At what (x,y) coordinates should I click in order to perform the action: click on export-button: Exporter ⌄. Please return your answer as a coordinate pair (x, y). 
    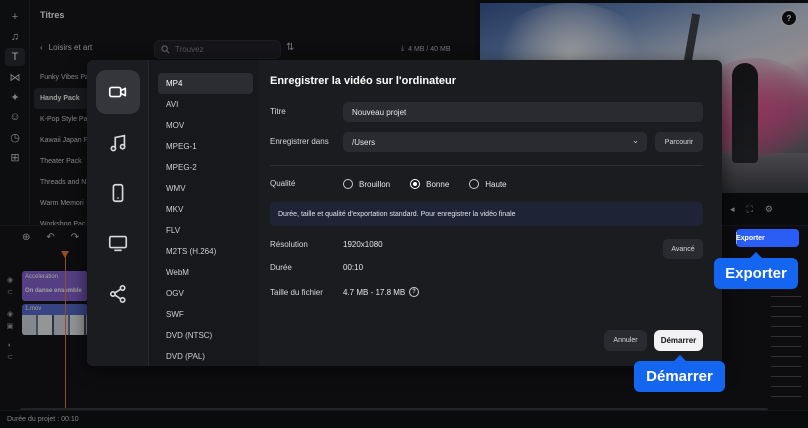
    Looking at the image, I should click on (767, 238).